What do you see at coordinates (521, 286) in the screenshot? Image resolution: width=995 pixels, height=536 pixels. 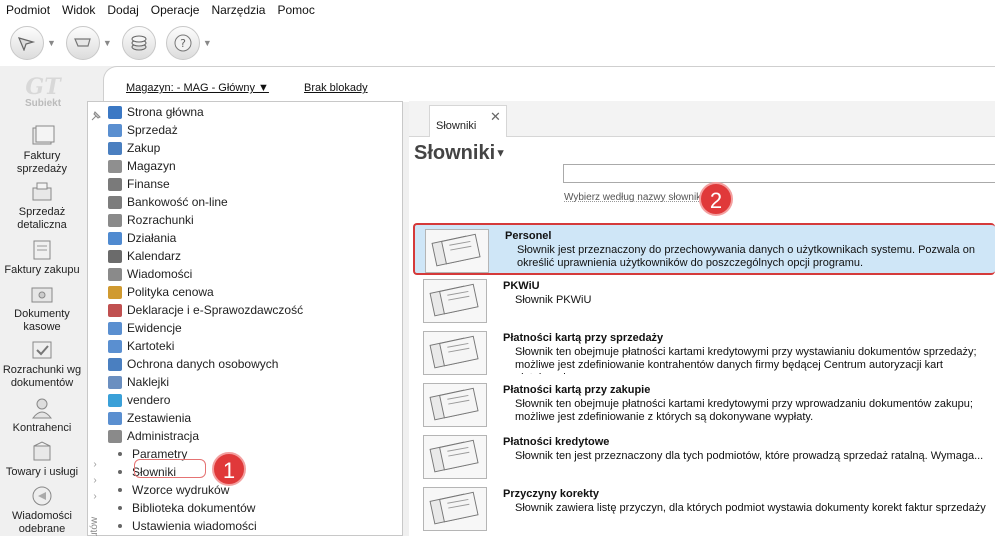 I see `dictionary-title: PKWiU` at bounding box center [521, 286].